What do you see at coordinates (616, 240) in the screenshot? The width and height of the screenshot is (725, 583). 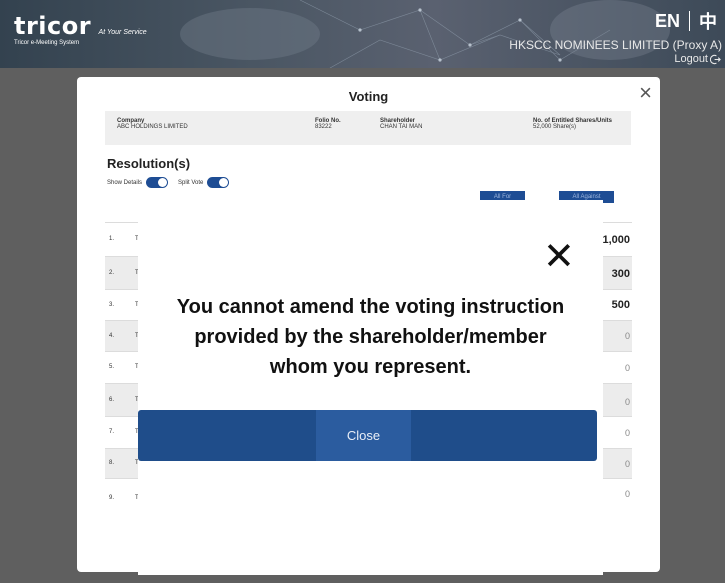 I see `vote-count-input: 1,000` at bounding box center [616, 240].